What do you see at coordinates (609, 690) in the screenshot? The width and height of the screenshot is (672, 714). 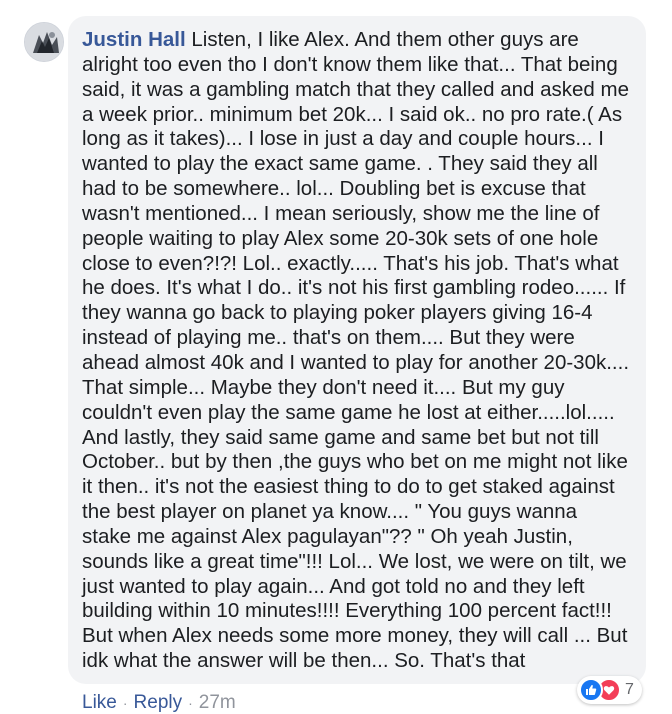 I see `reactions-summary: 7` at bounding box center [609, 690].